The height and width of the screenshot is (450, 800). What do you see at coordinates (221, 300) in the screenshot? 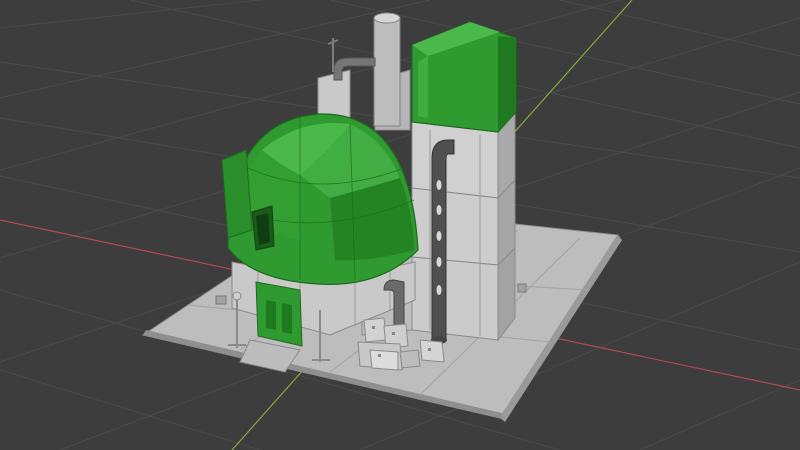
I see `floor-vent` at bounding box center [221, 300].